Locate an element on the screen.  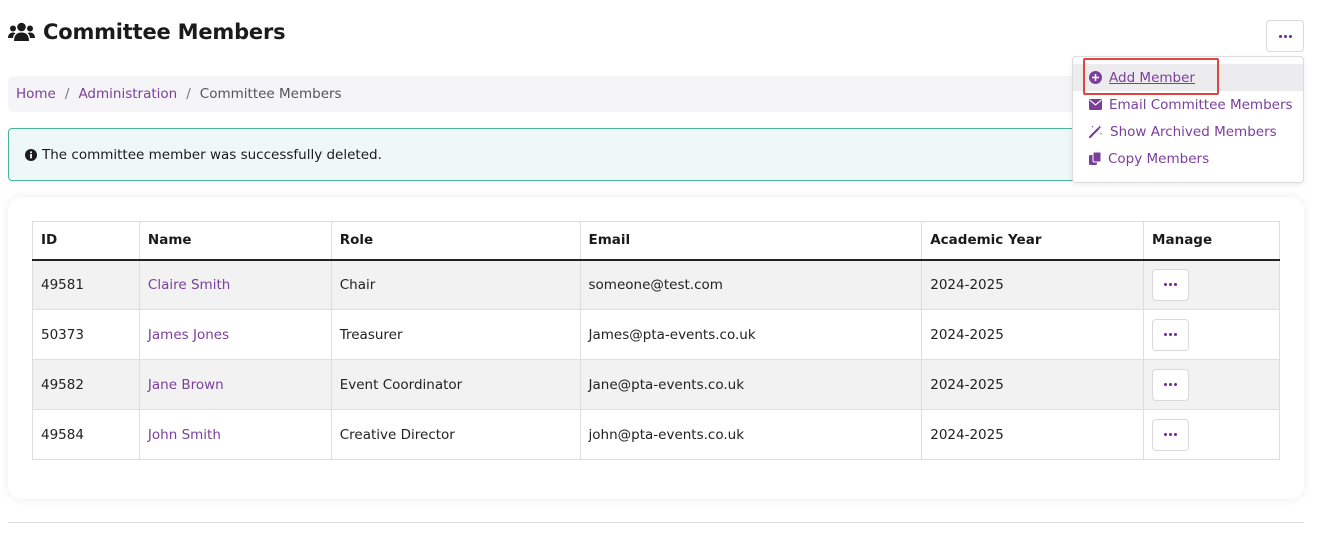
more-actions-button is located at coordinates (1285, 36).